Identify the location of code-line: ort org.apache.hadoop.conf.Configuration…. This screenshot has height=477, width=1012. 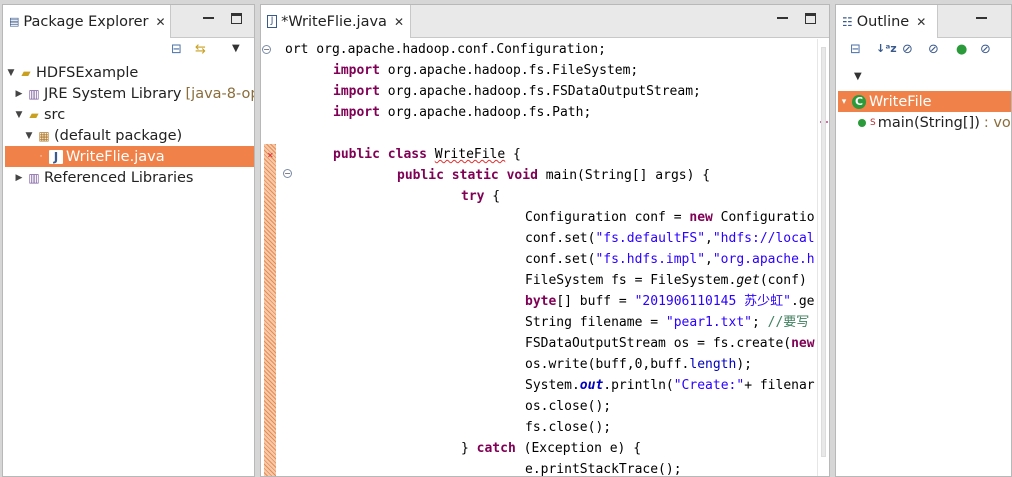
(445, 49).